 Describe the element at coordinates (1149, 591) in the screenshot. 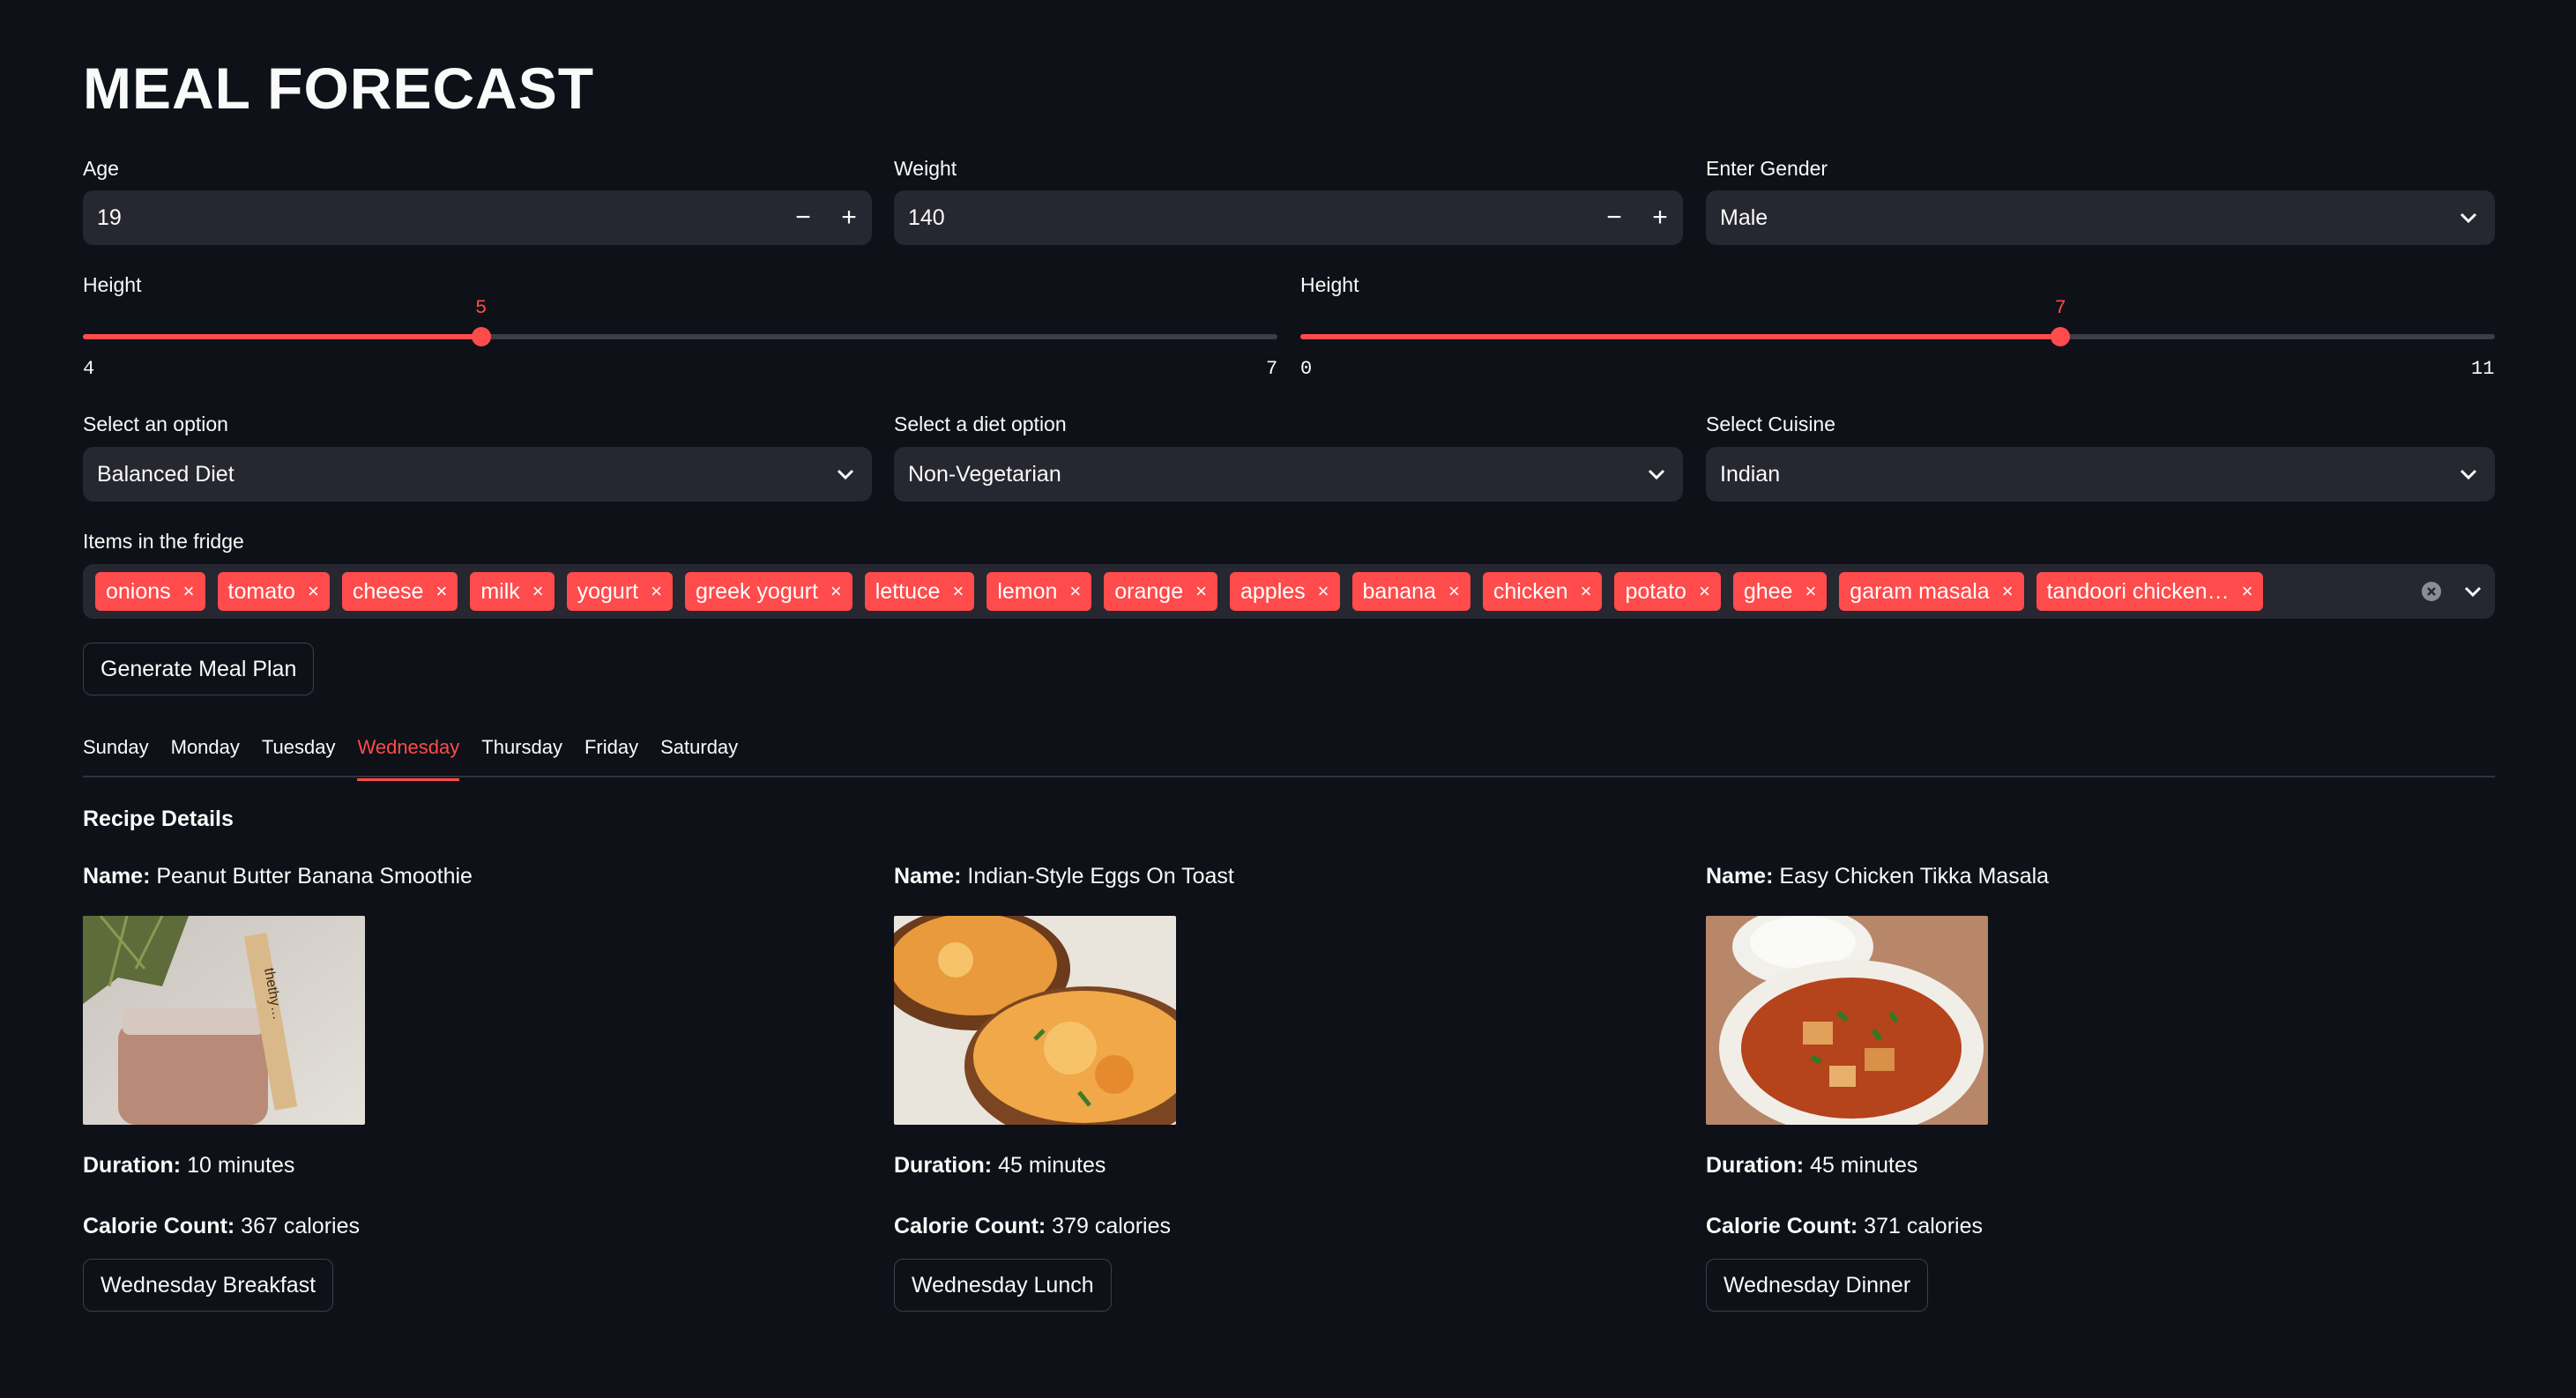

I see `fridge-tag-label: orange` at that location.